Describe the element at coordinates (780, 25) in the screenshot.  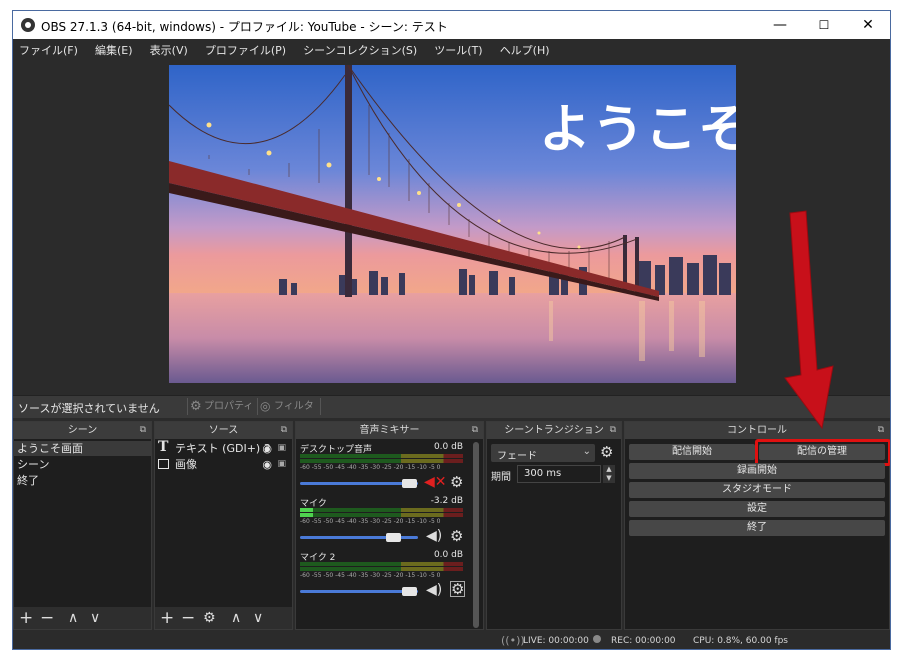
I see `minimize-button: —` at that location.